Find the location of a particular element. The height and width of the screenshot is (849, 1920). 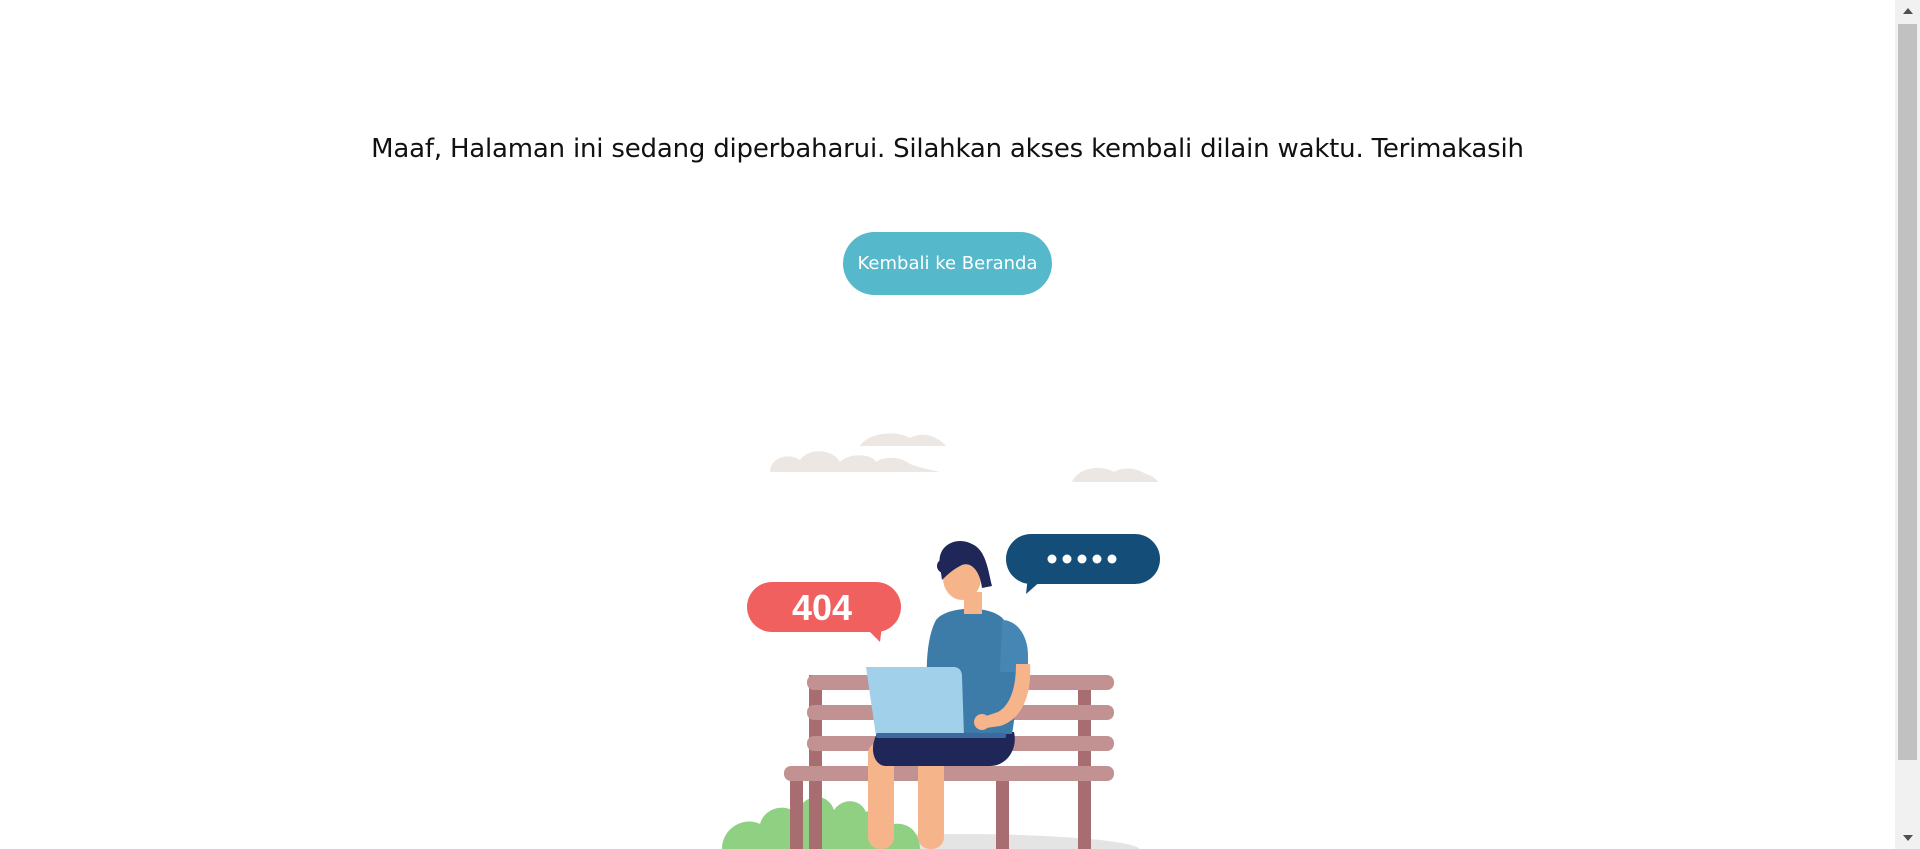

scrollbar-thumb is located at coordinates (1907, 392).